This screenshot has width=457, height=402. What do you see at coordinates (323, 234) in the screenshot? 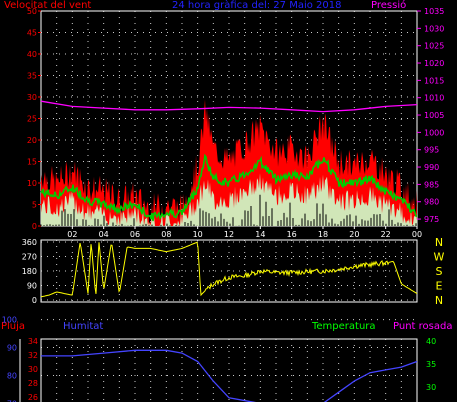
I see `hour-tick-label: 18` at bounding box center [323, 234].